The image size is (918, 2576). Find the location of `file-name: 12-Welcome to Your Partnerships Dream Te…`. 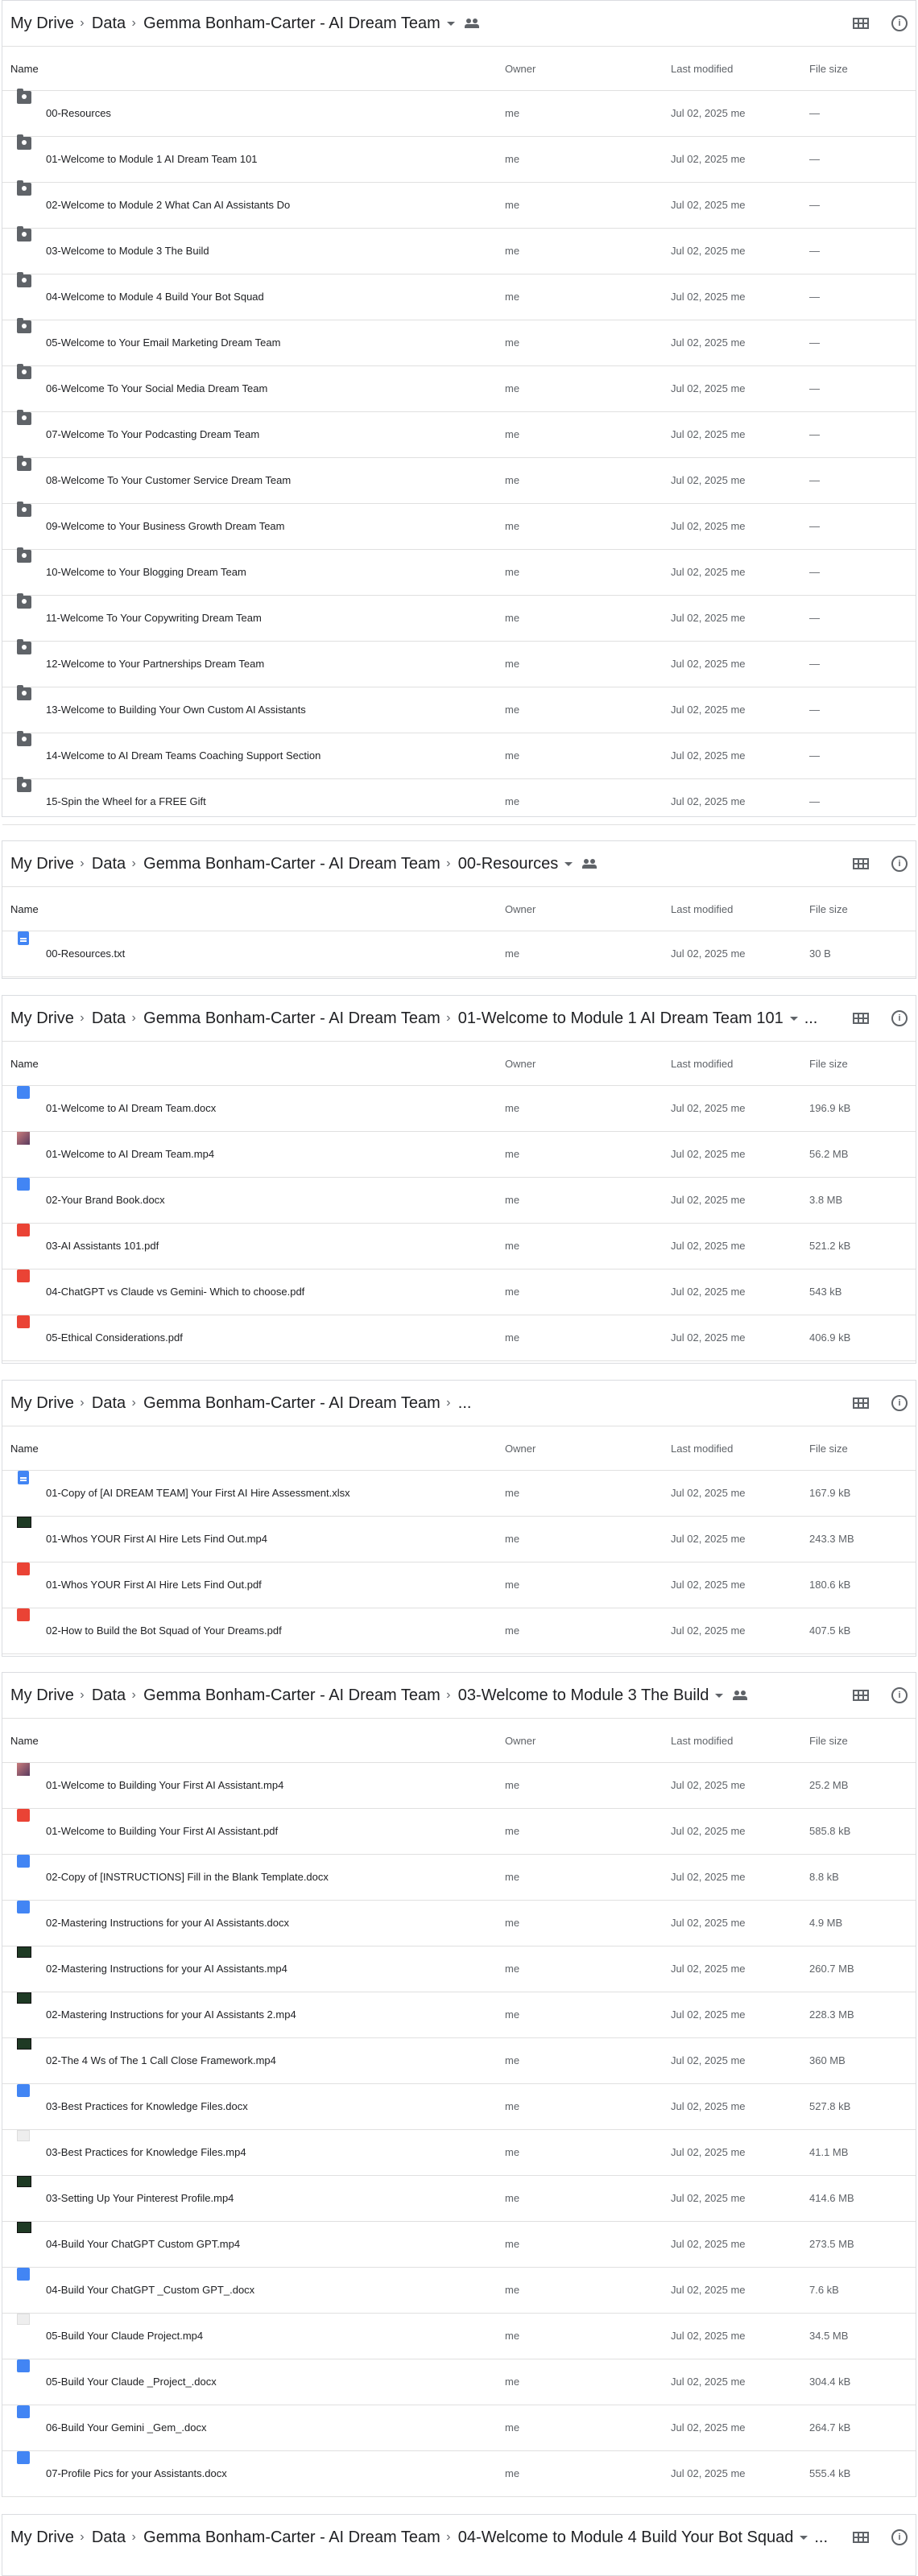

file-name: 12-Welcome to Your Partnerships Dream Te… is located at coordinates (155, 664).